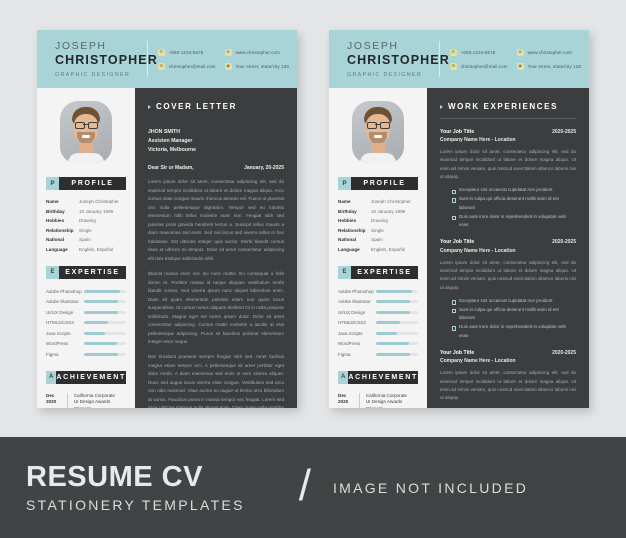 The image size is (626, 538). I want to click on banner-left: RESUME CV STATIONERY TEMPLATES, so click(122, 487).